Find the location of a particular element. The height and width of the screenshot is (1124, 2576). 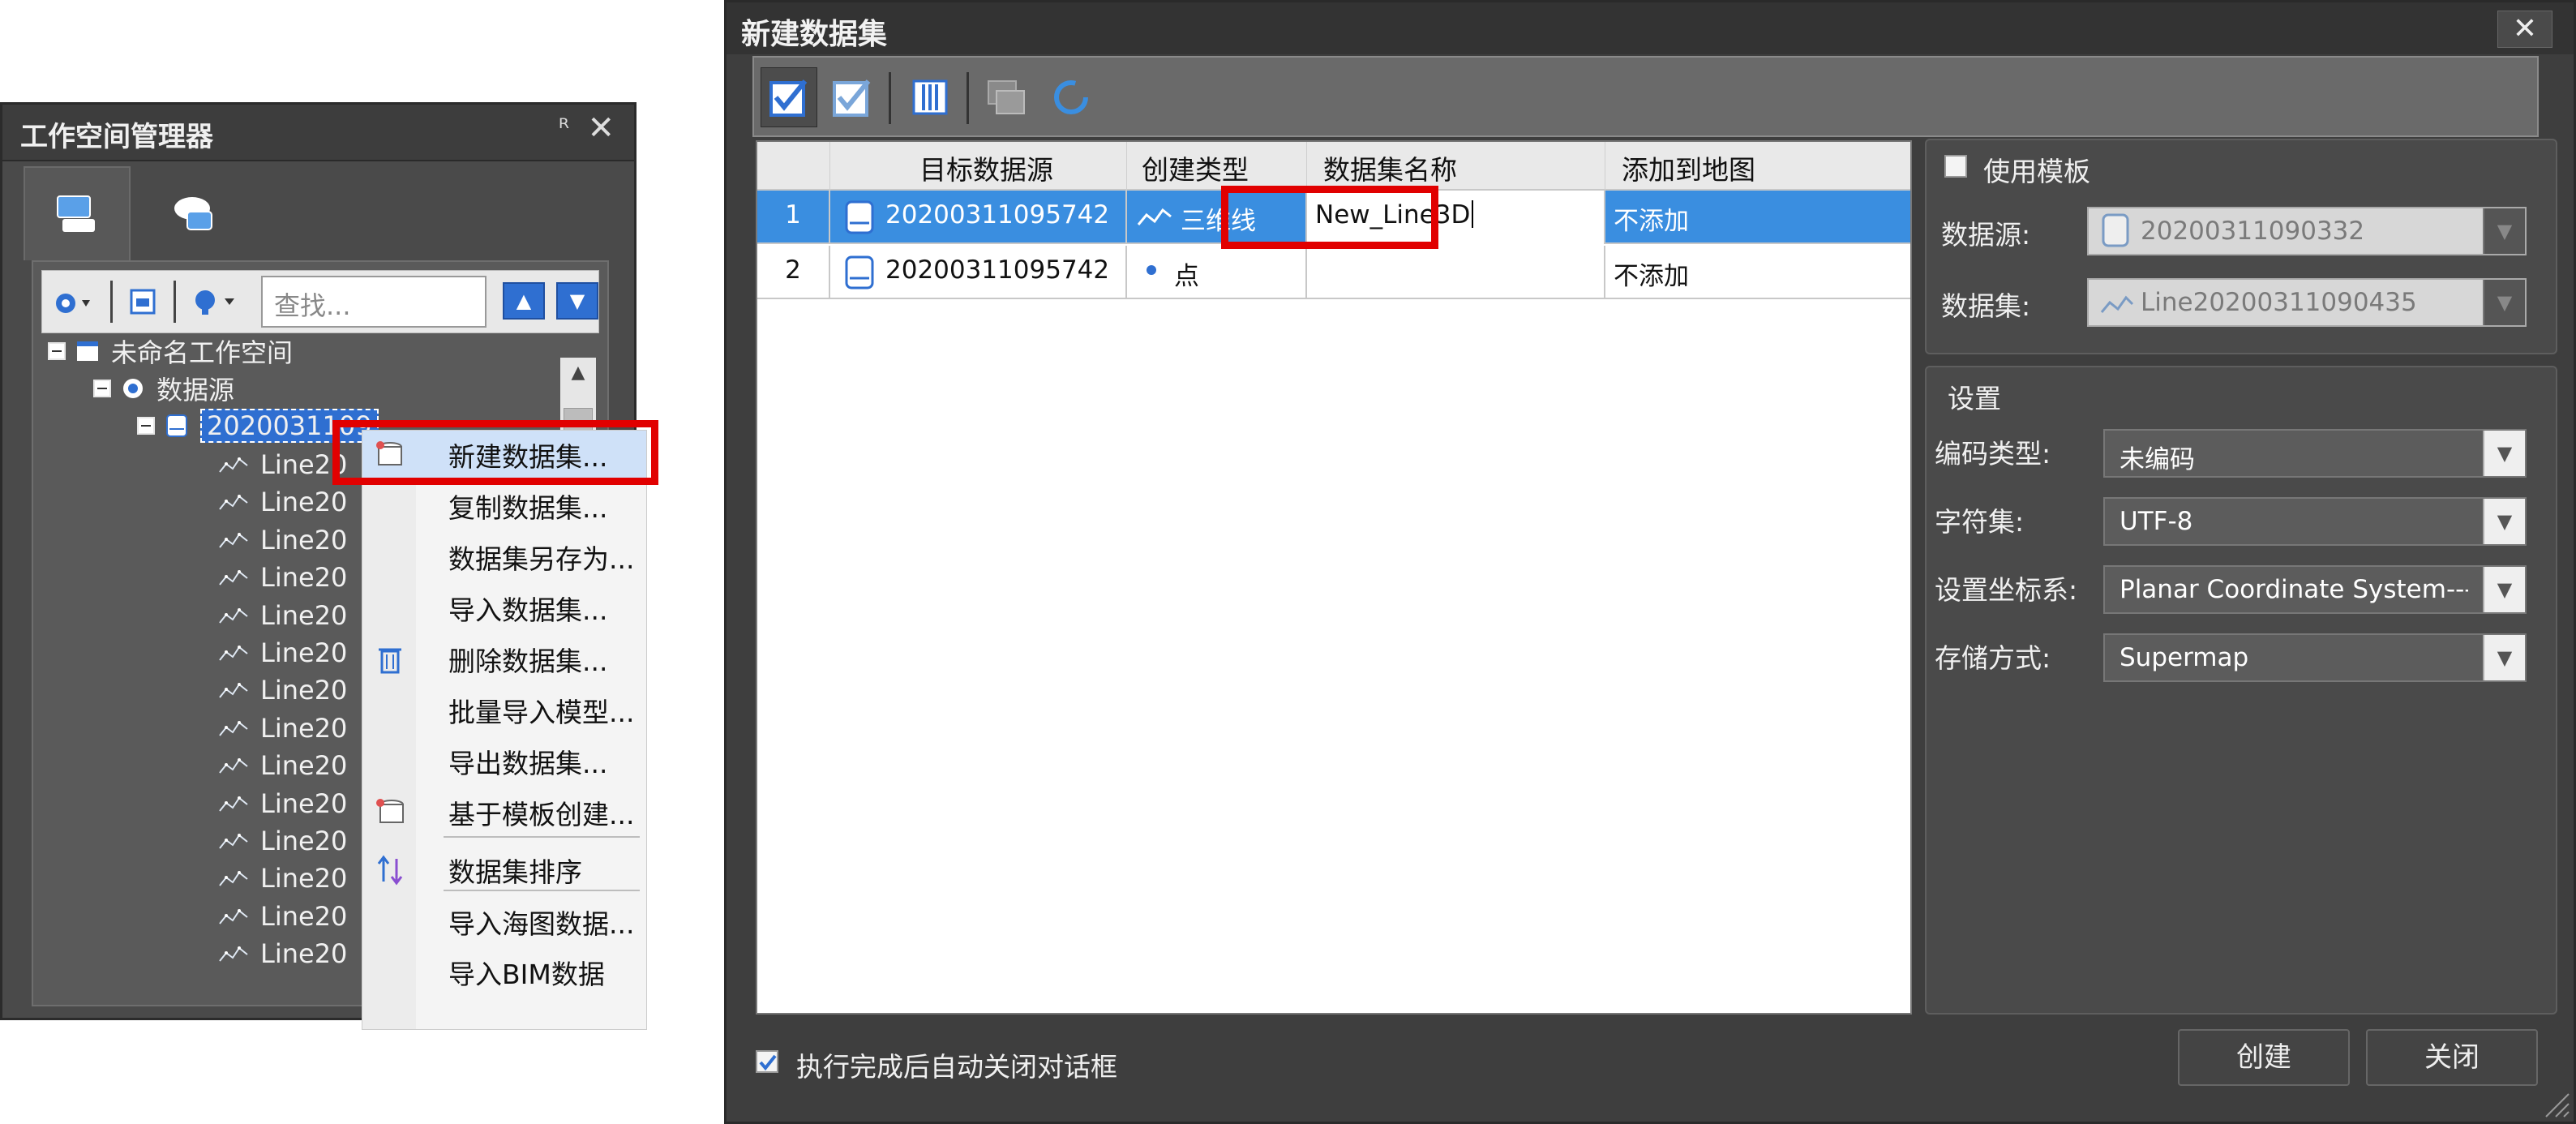

storage-select: Supermap ▼ is located at coordinates (2315, 658).